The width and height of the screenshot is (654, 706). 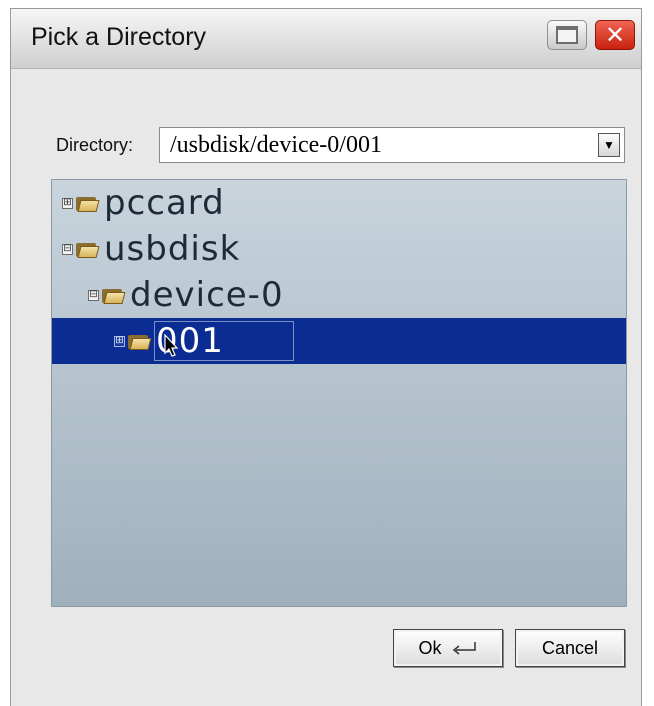 I want to click on cancel-button: Cancel, so click(x=570, y=648).